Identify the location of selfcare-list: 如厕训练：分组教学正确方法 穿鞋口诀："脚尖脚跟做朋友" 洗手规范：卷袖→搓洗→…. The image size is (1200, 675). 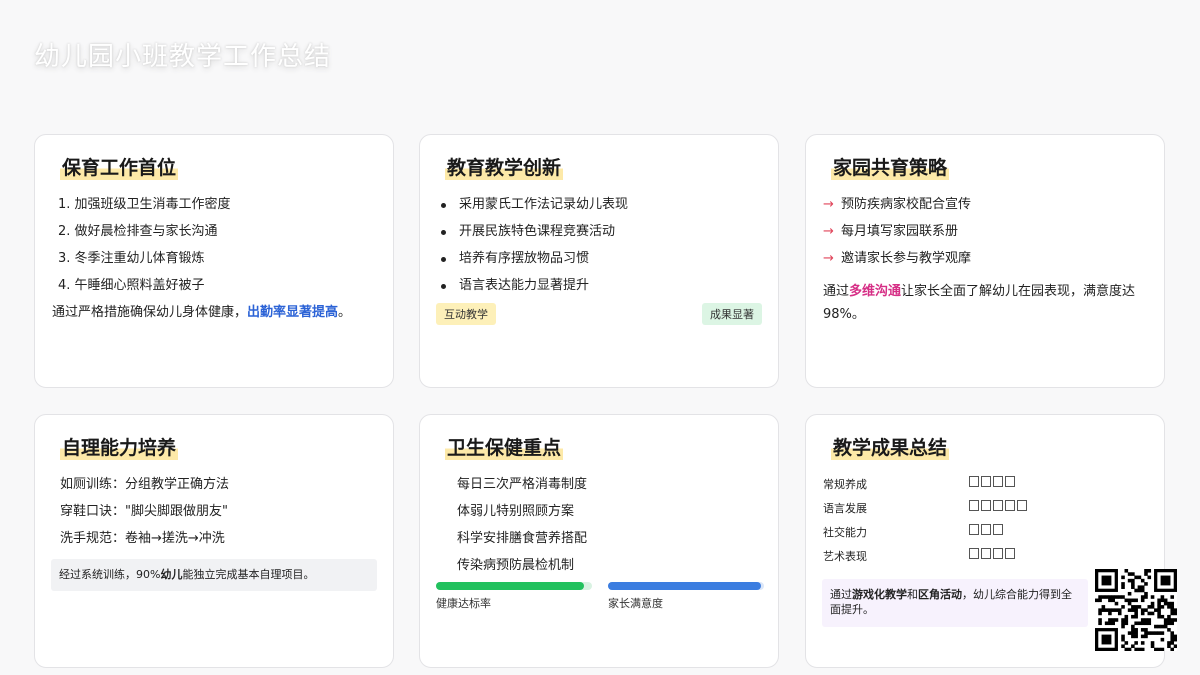
(214, 511).